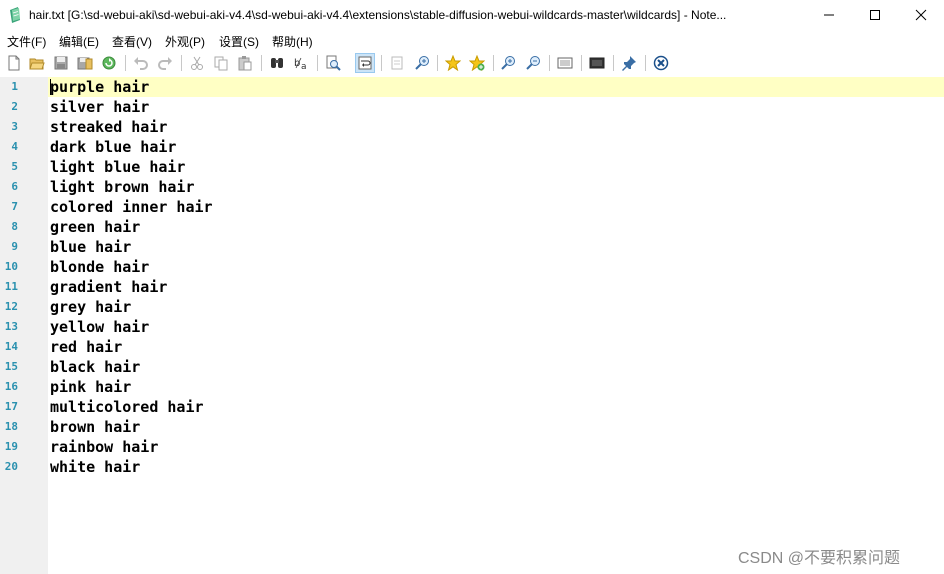  I want to click on editor-line: yellow hair, so click(99, 327).